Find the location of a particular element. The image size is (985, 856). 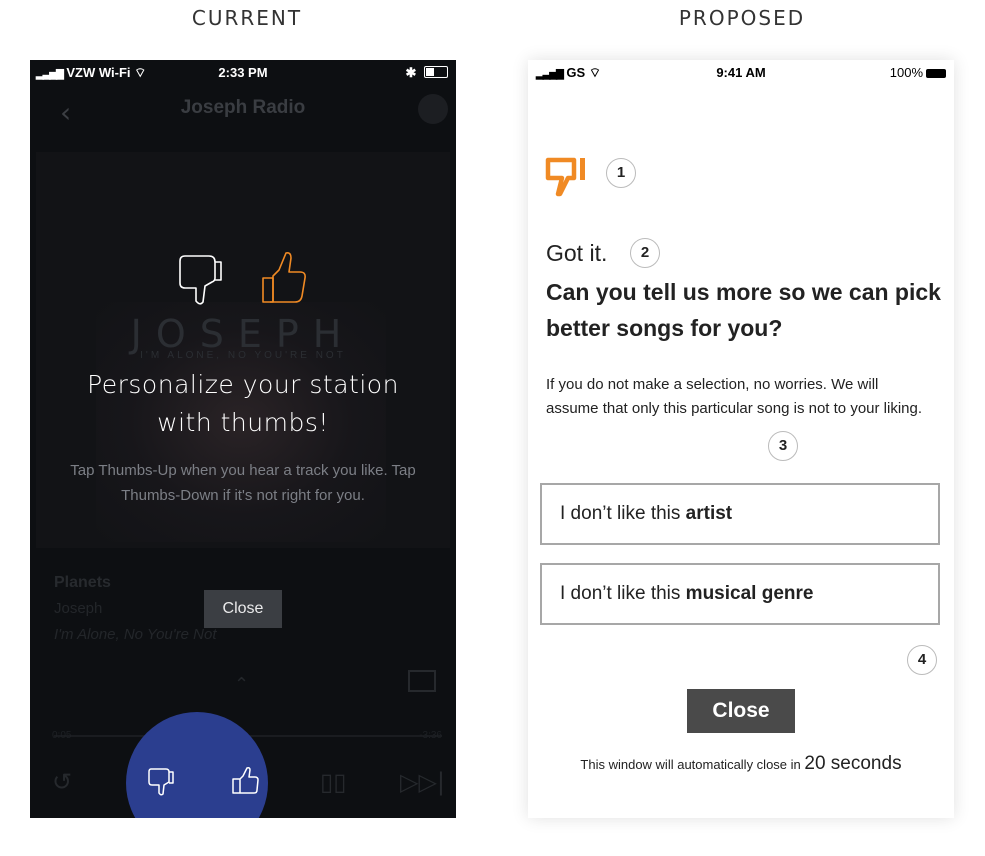

thumbs-up-outline-icon is located at coordinates (284, 277).